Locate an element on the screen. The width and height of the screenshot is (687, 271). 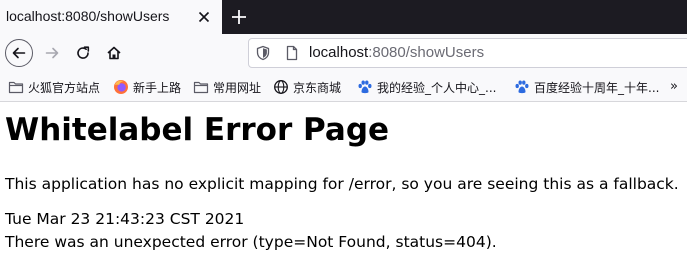
url-host: localhost is located at coordinates (339, 52).